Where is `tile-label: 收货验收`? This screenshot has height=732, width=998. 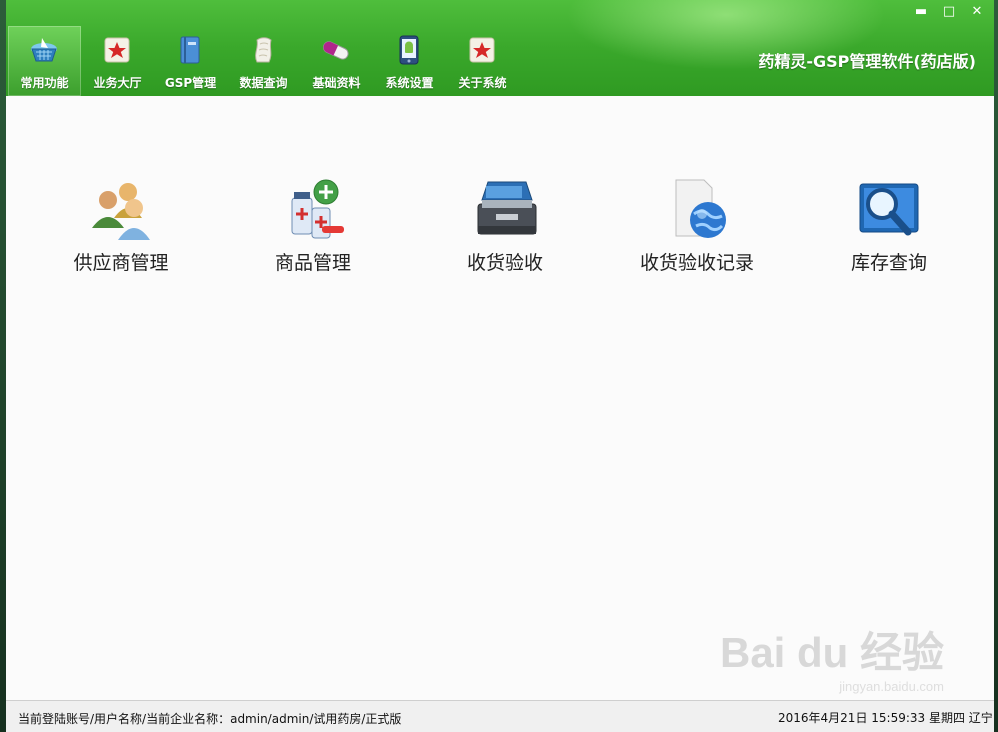 tile-label: 收货验收 is located at coordinates (504, 263).